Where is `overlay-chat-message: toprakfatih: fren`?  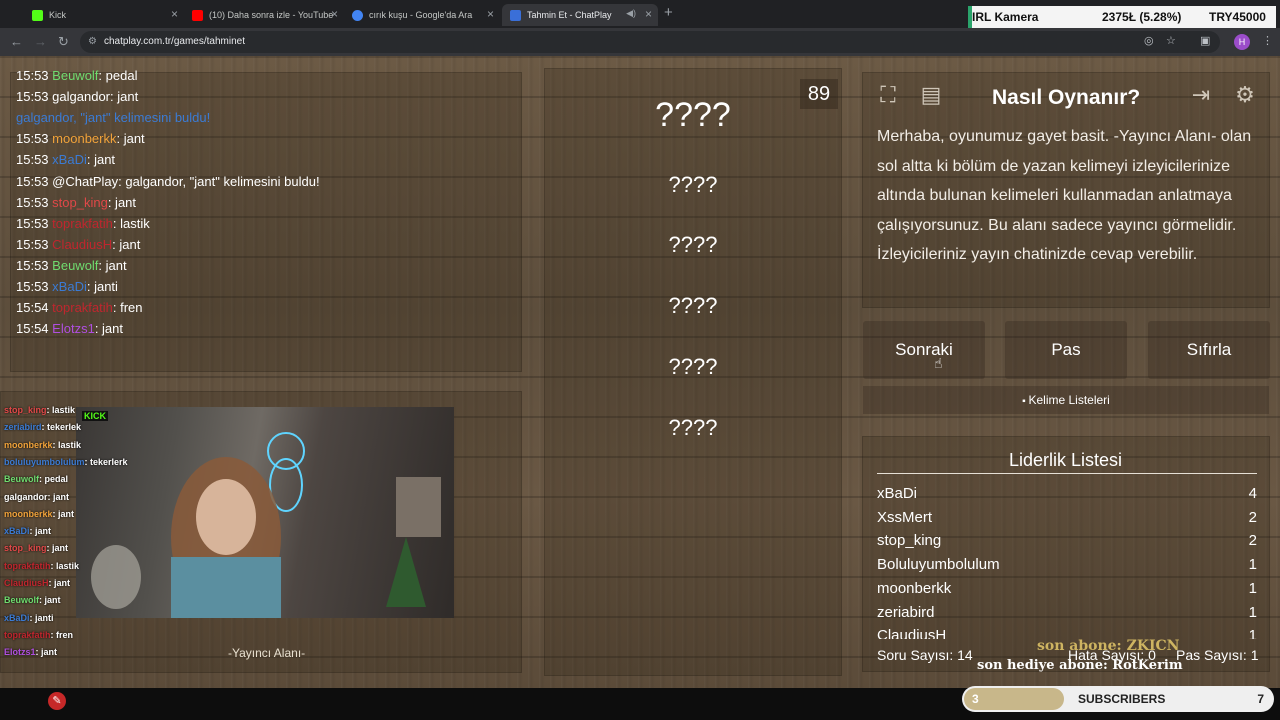
overlay-chat-message: toprakfatih: fren is located at coordinates (38, 635).